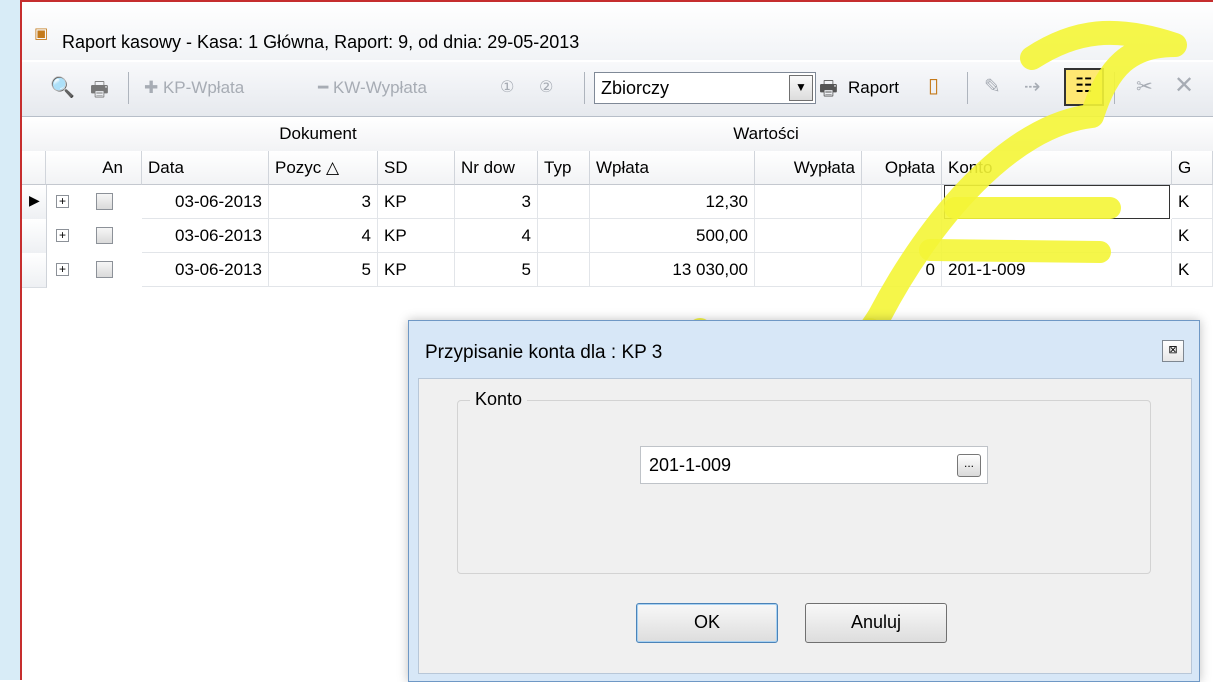 The image size is (1213, 682). Describe the element at coordinates (1173, 351) in the screenshot. I see `close-icon: ⊠` at that location.